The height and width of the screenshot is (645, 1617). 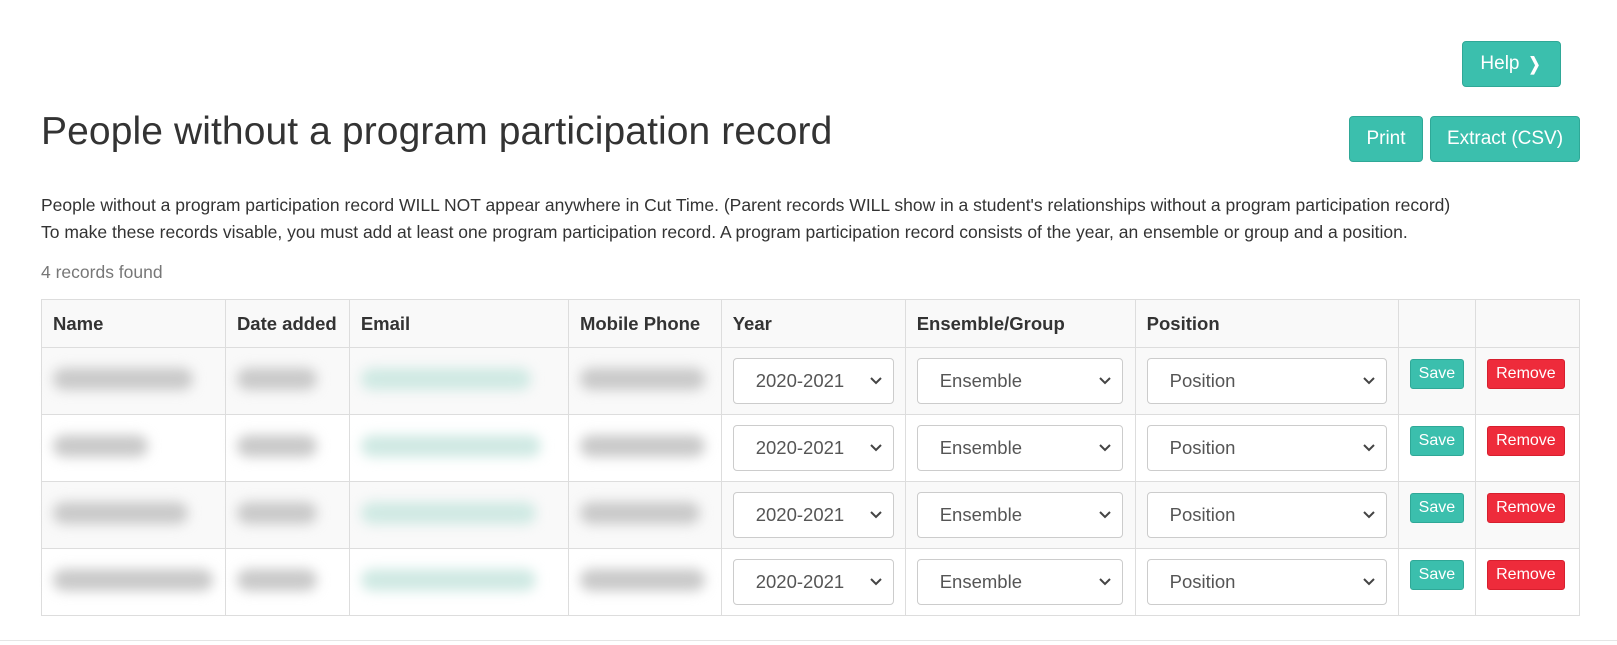 What do you see at coordinates (1437, 323) in the screenshot?
I see `column-header-save` at bounding box center [1437, 323].